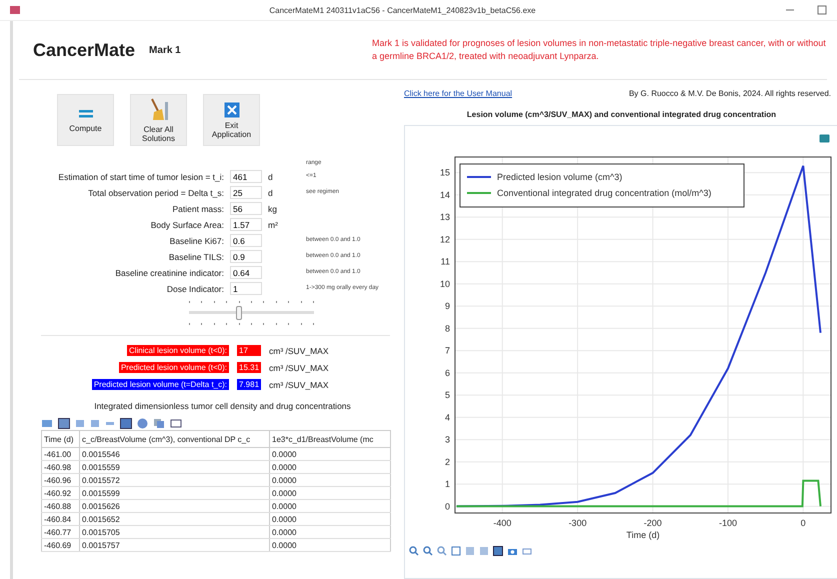 The image size is (837, 579). Describe the element at coordinates (445, 217) in the screenshot. I see `y-tick-label: 13` at that location.